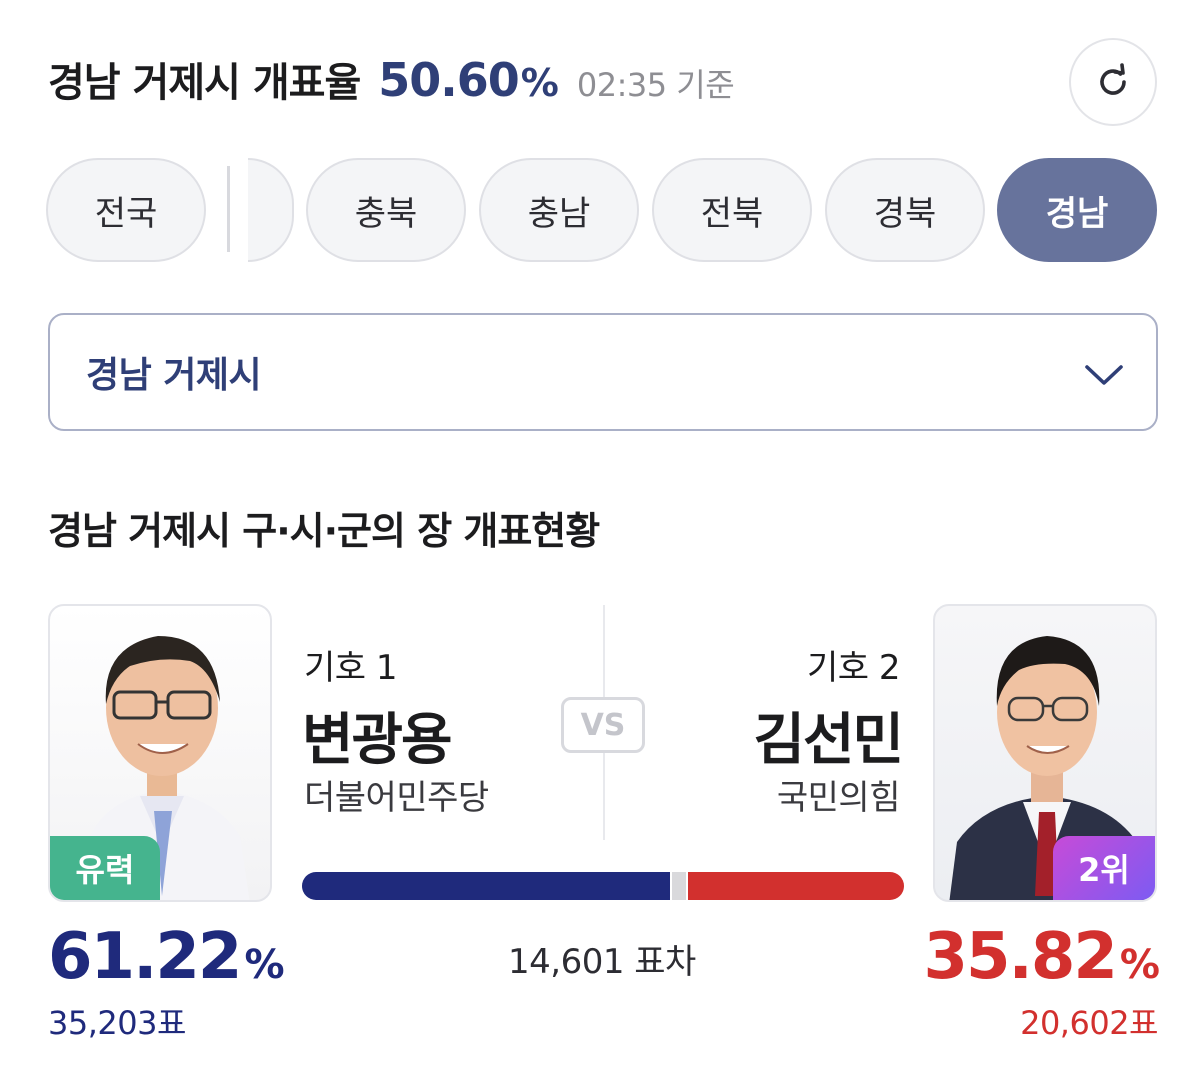 The height and width of the screenshot is (1084, 1194). Describe the element at coordinates (603, 725) in the screenshot. I see `vs-label: VS` at that location.